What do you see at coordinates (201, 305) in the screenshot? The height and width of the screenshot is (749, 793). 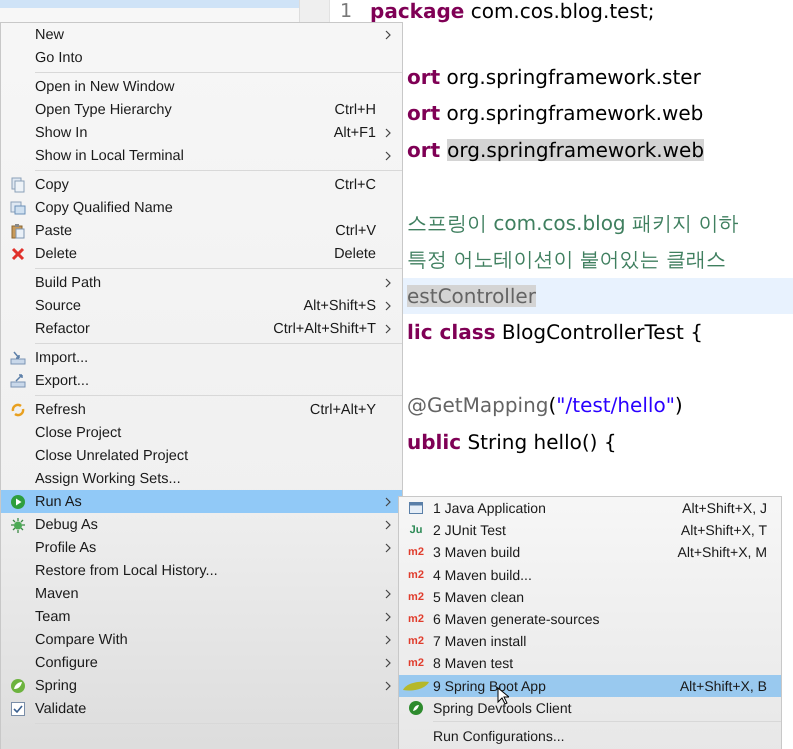 I see `menu-item: Source Alt+Shift+S` at bounding box center [201, 305].